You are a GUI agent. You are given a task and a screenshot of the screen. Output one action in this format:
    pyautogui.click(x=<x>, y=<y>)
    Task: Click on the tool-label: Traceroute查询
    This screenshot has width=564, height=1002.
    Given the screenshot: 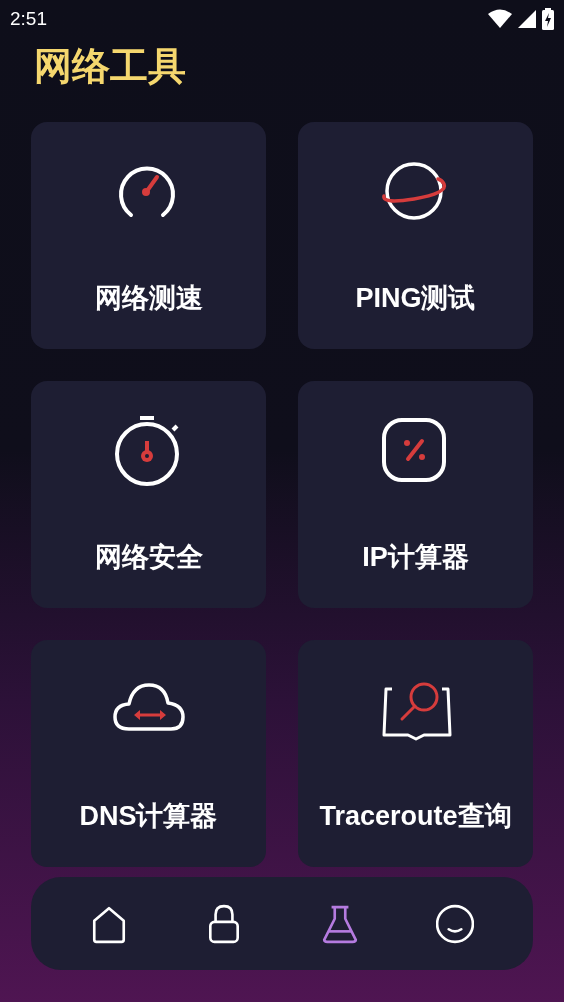 What is the action you would take?
    pyautogui.click(x=415, y=816)
    